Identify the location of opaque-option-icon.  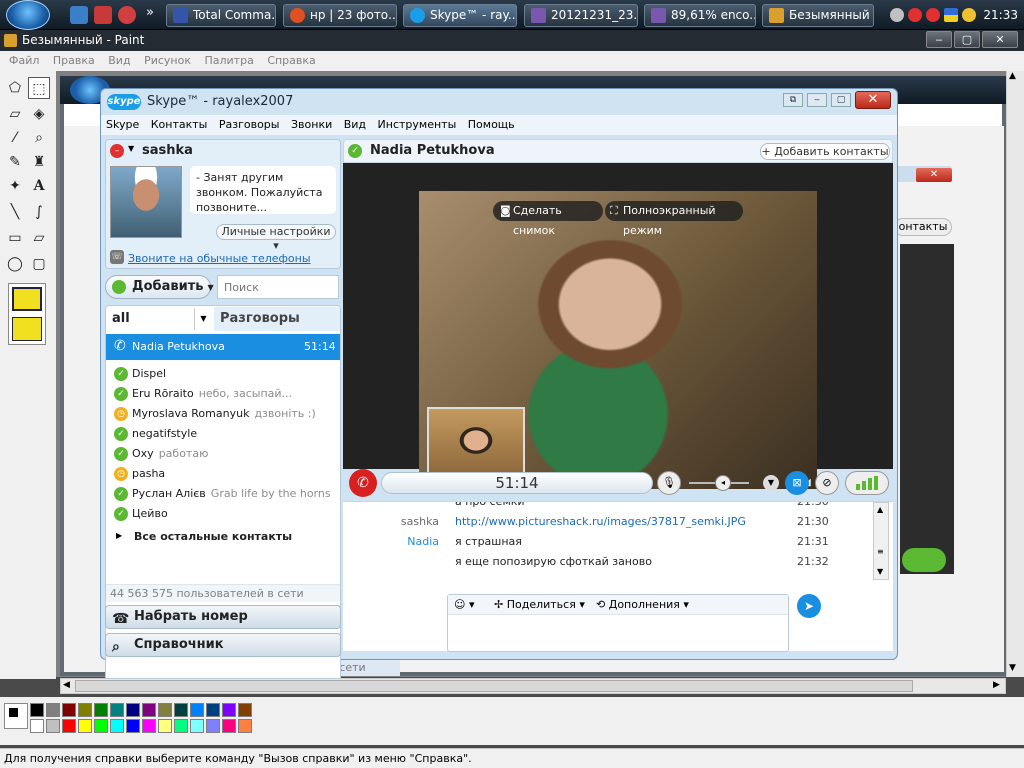
(27, 299).